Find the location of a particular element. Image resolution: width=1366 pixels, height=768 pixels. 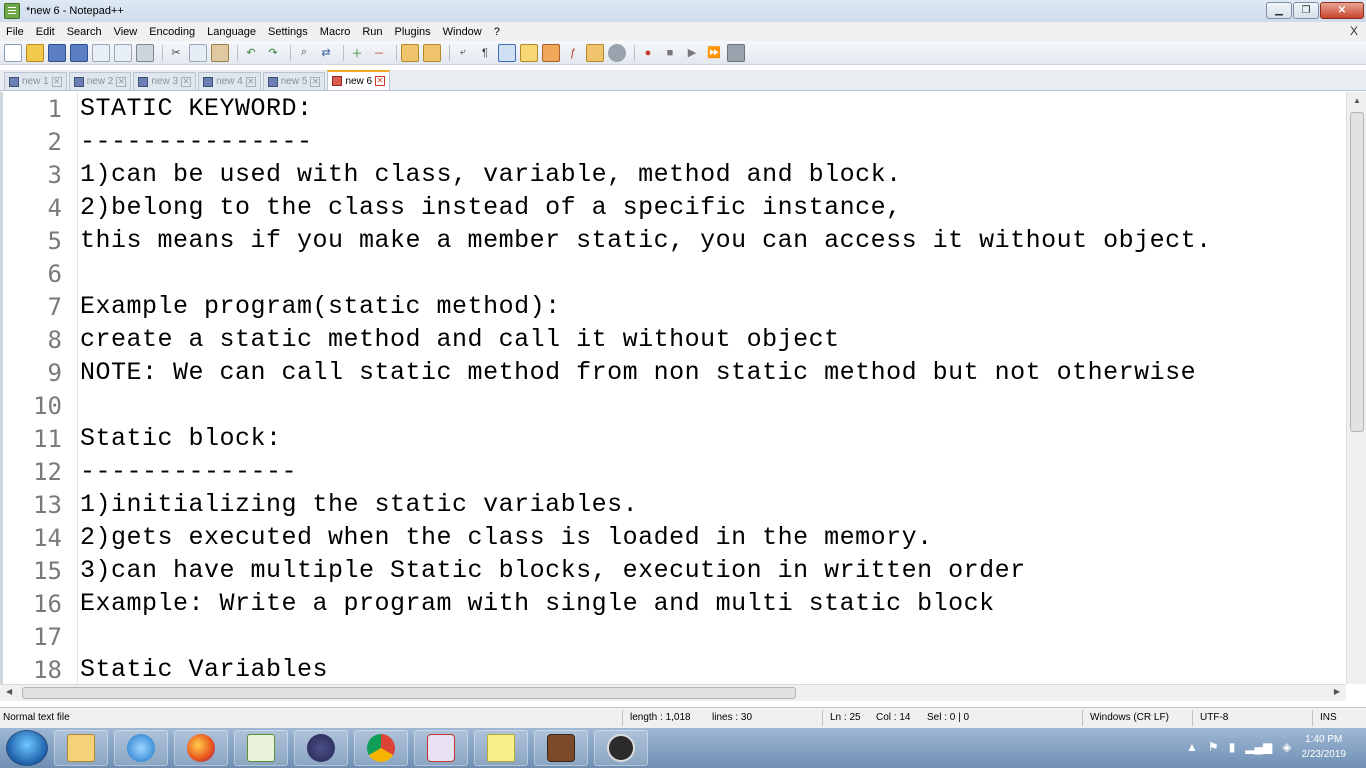

run-macro-multiple-icon: ⏩ is located at coordinates (714, 53).